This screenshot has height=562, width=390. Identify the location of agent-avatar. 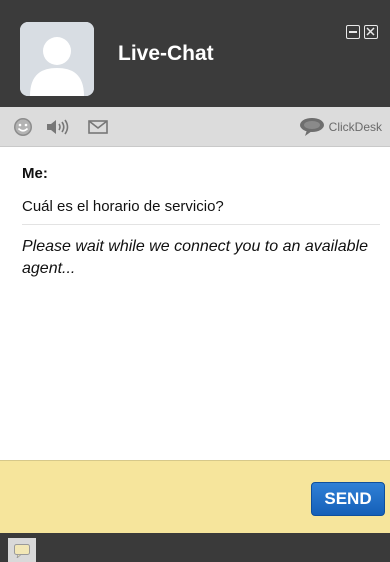
(57, 59).